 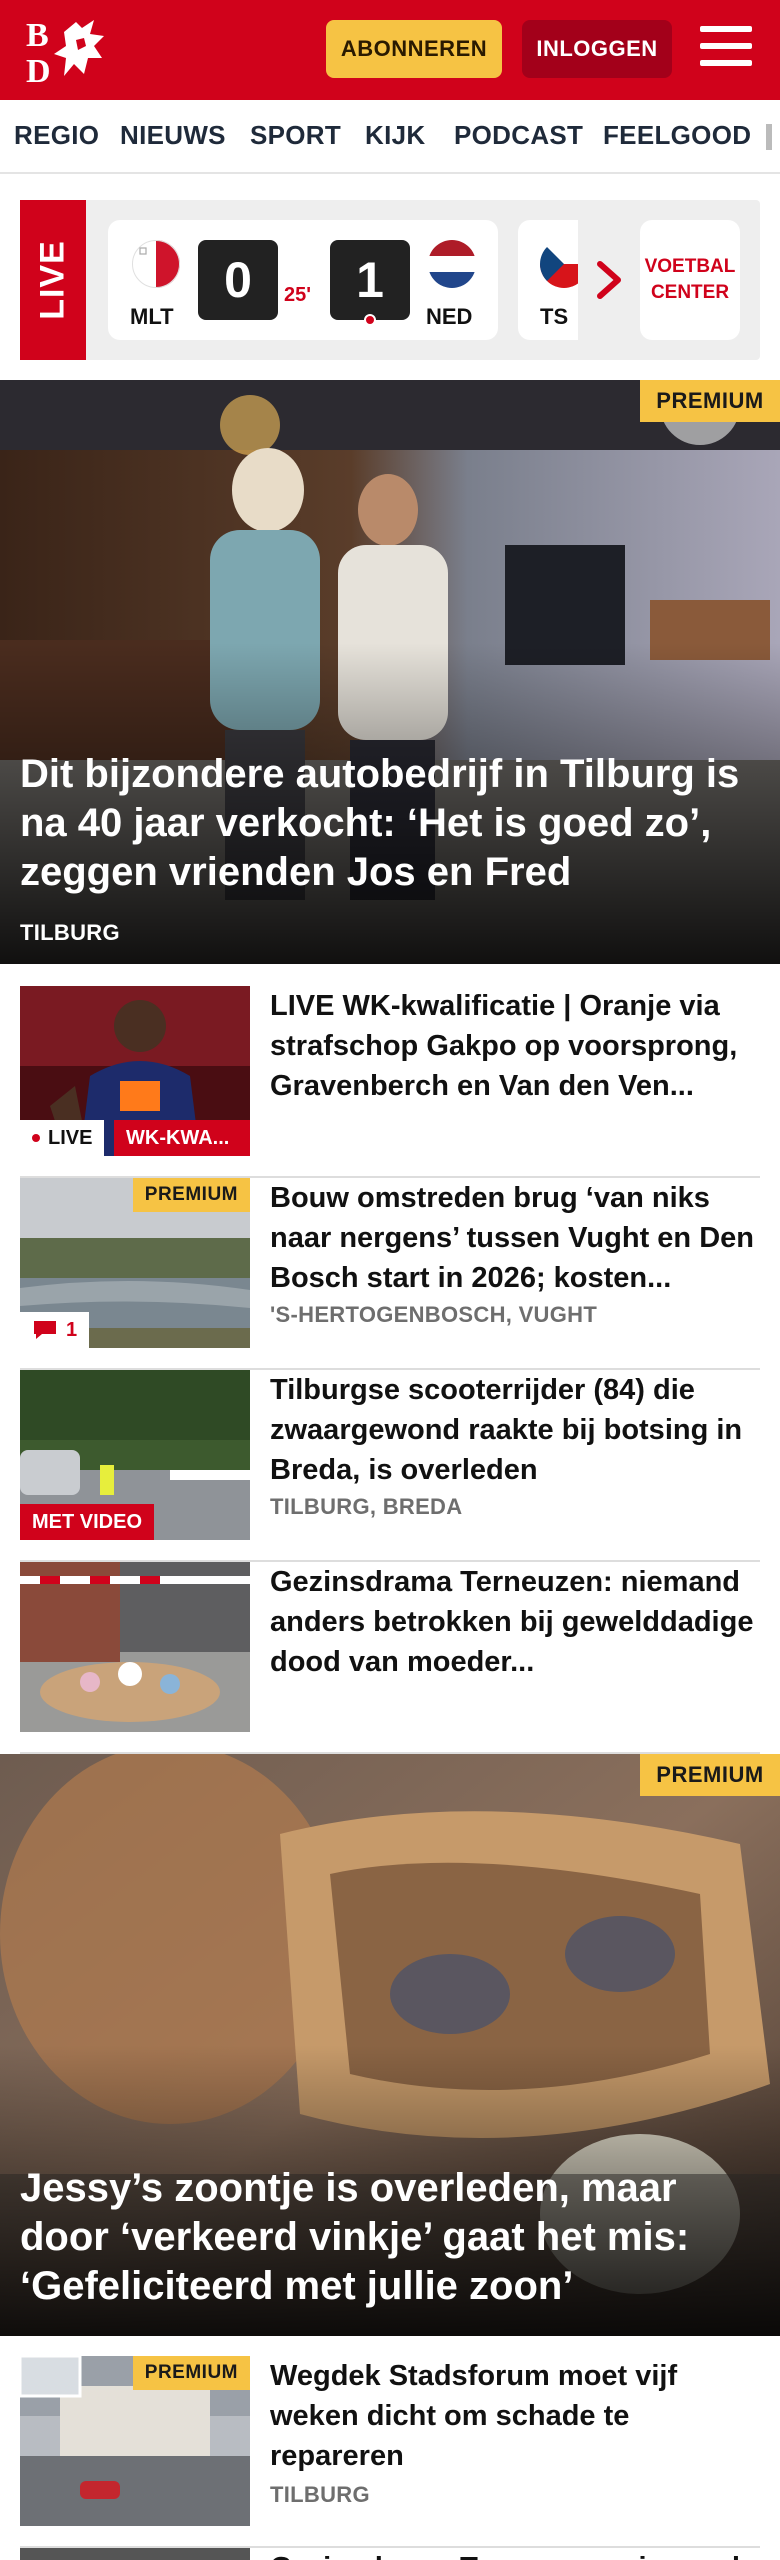 I want to click on nav-item-feelgood: FEELGOOD, so click(x=677, y=135).